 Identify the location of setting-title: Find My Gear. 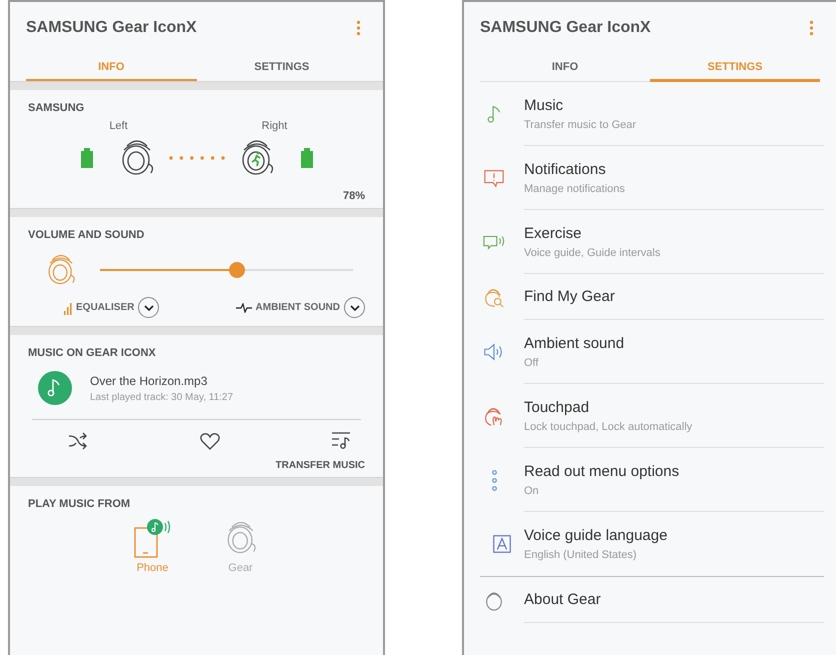
(570, 296).